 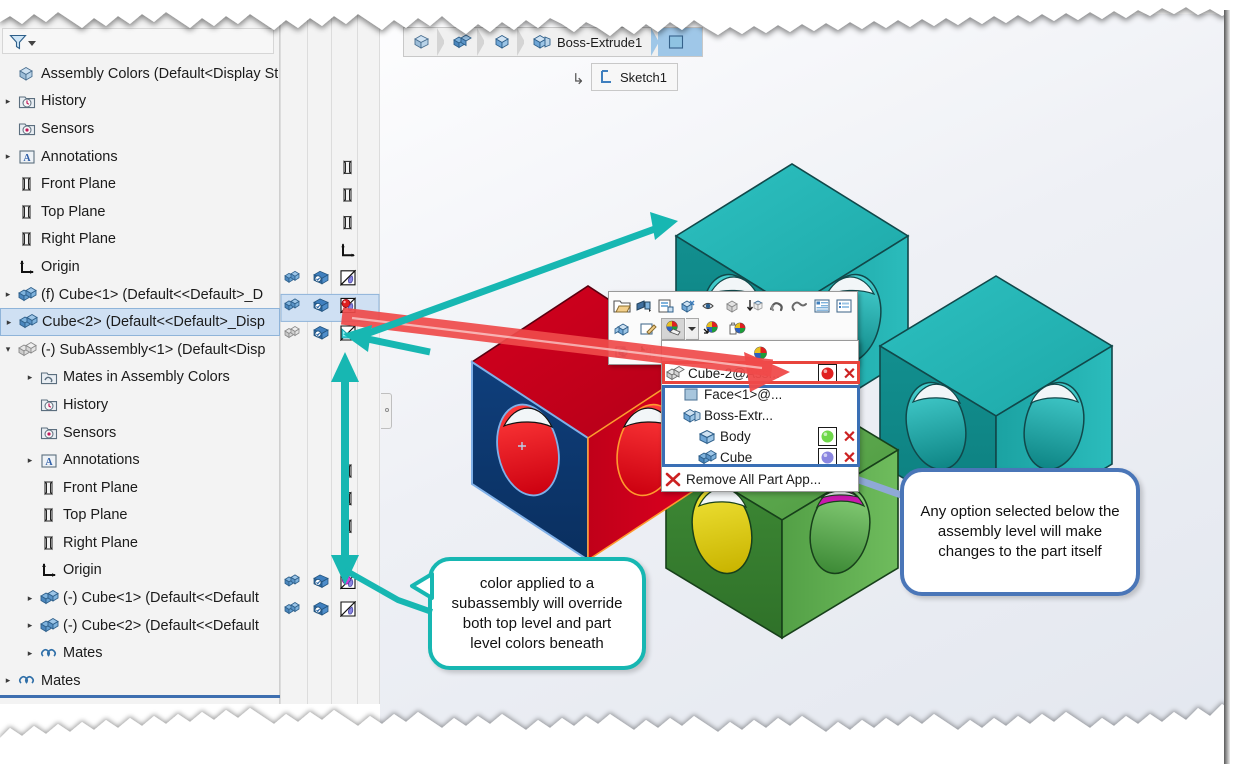 I want to click on history-folder-icon, so click(x=49, y=405).